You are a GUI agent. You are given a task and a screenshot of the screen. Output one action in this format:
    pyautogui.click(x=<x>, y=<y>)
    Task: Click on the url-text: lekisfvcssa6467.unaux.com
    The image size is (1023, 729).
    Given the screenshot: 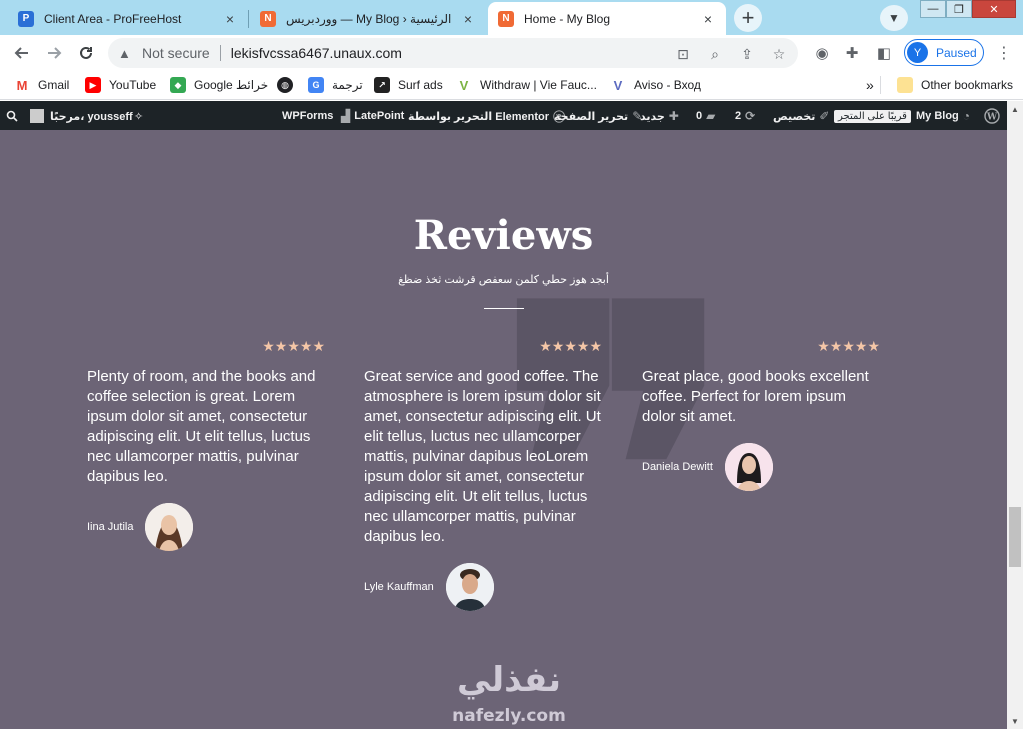 What is the action you would take?
    pyautogui.click(x=316, y=53)
    